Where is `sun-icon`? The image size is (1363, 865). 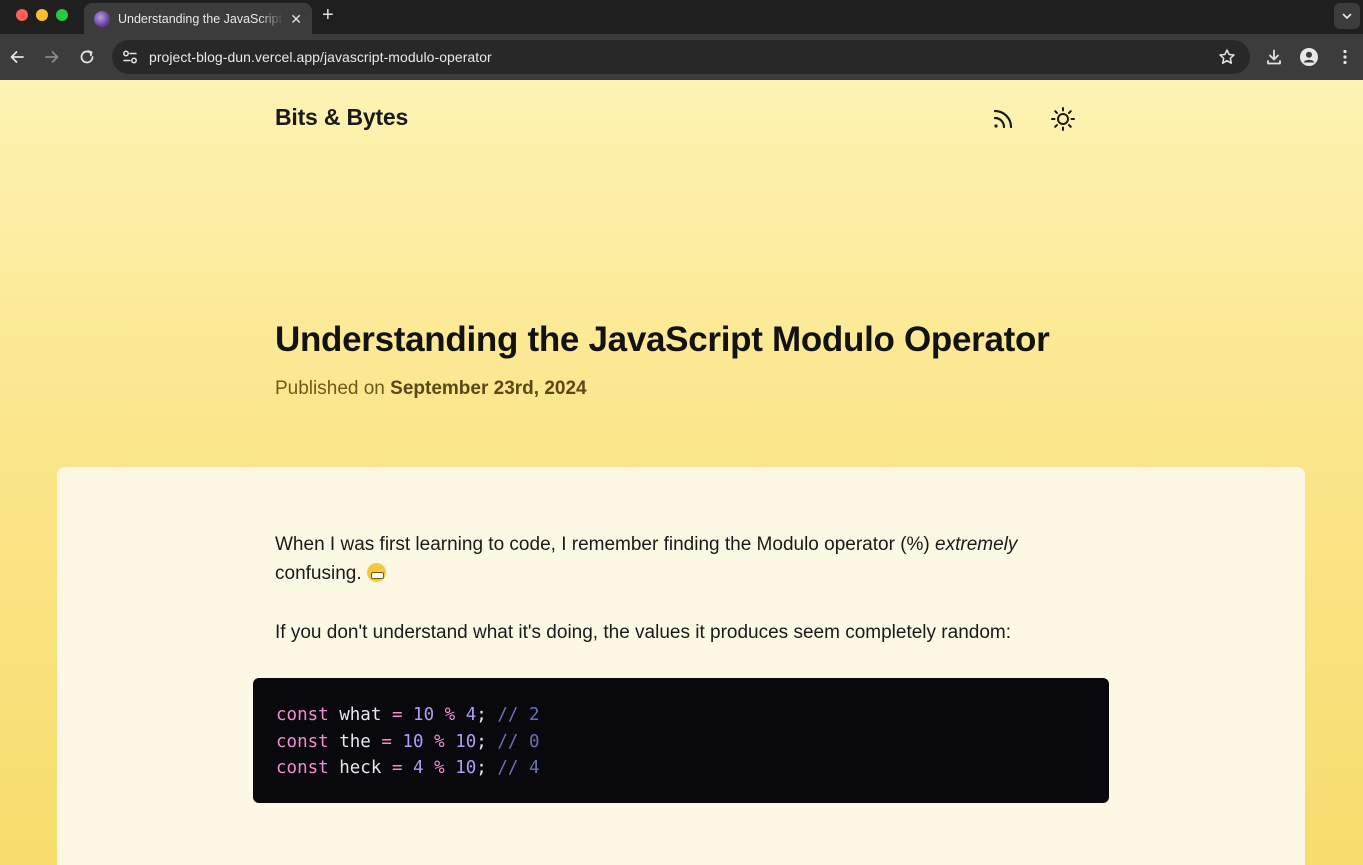 sun-icon is located at coordinates (1063, 119).